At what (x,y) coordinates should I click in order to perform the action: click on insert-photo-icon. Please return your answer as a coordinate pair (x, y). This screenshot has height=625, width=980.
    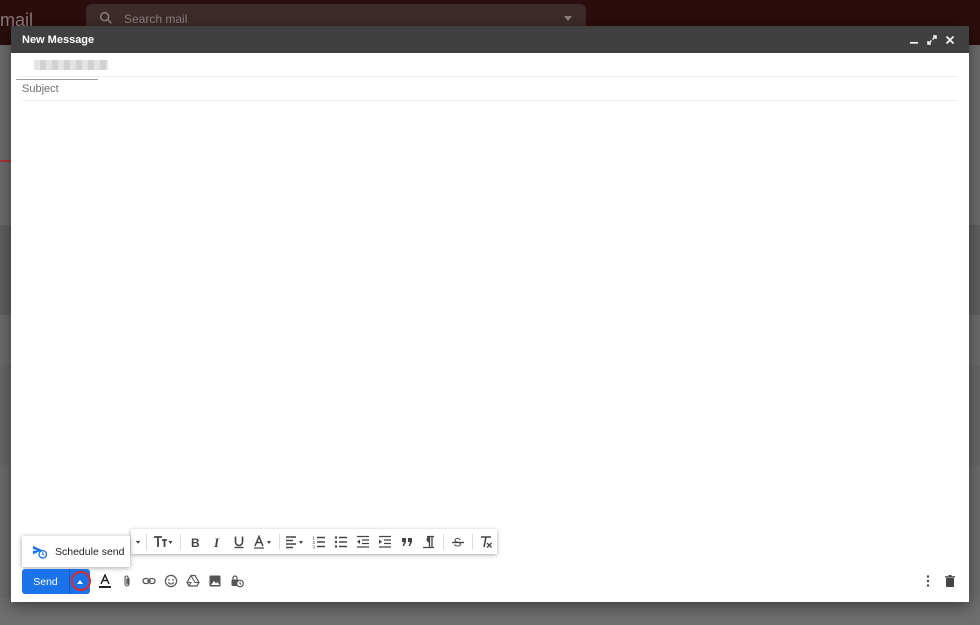
    Looking at the image, I should click on (215, 581).